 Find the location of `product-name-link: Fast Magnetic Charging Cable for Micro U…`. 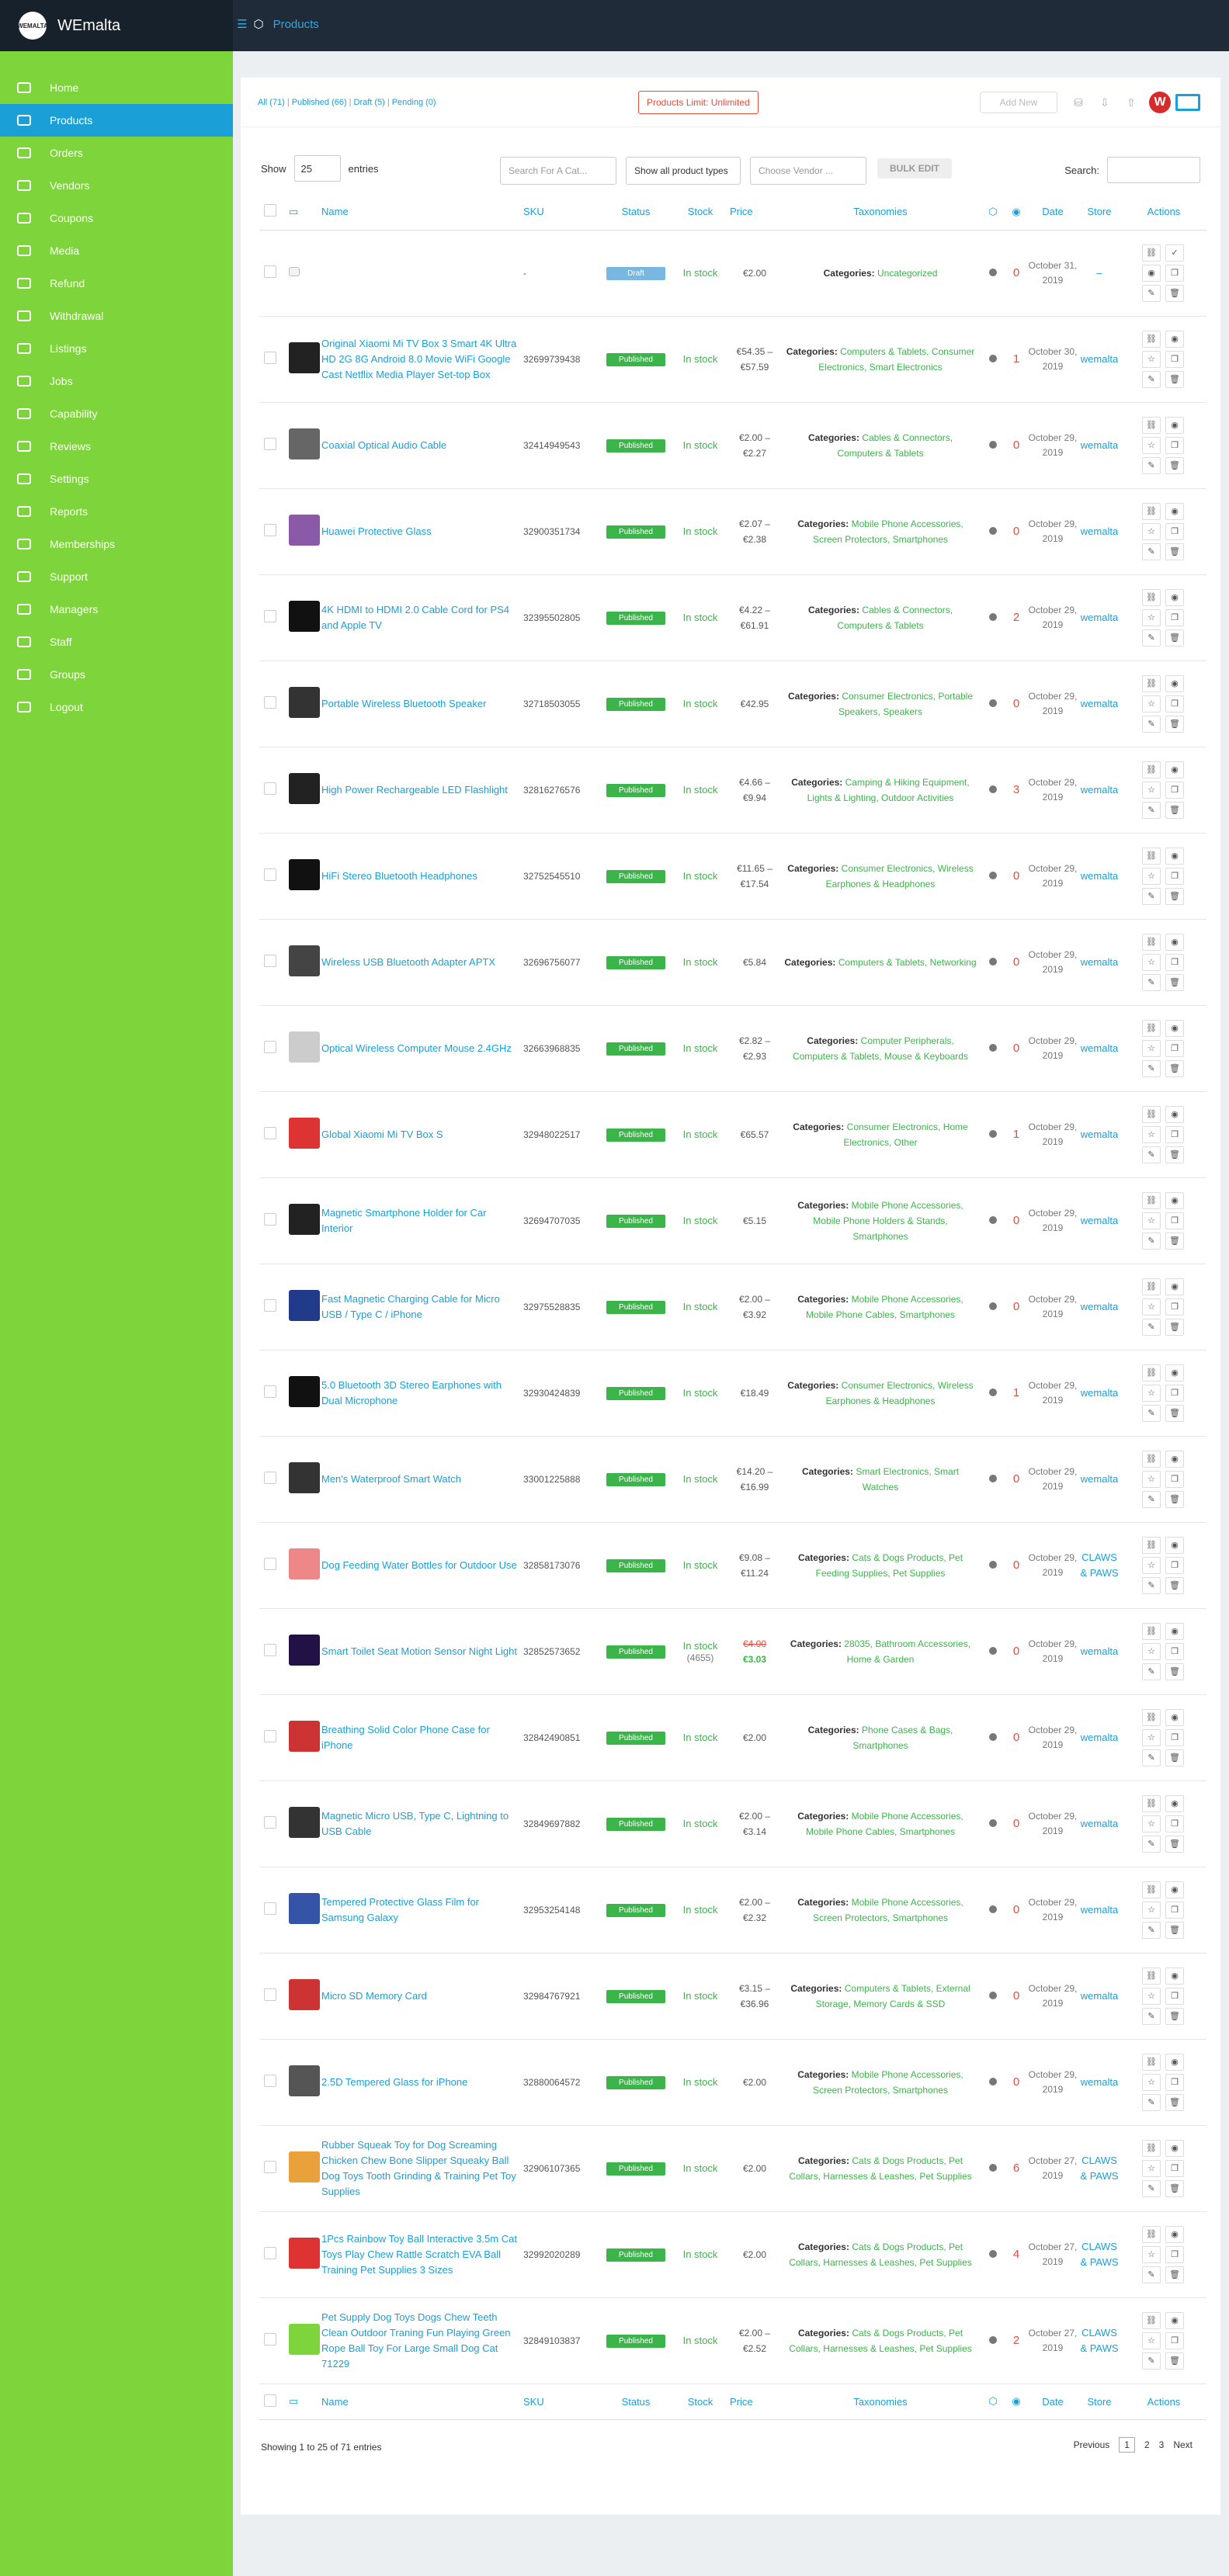

product-name-link: Fast Magnetic Charging Cable for Micro U… is located at coordinates (422, 1307).